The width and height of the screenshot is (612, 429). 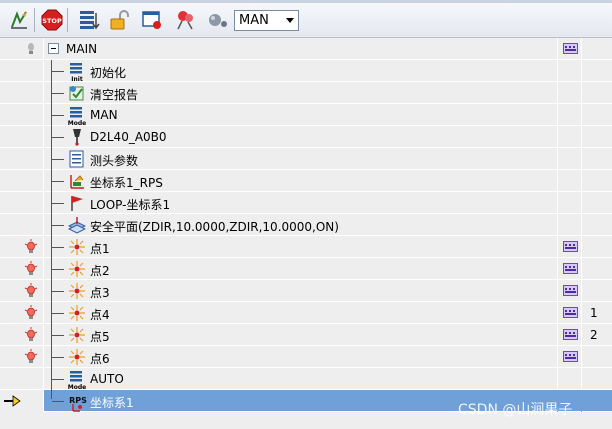 What do you see at coordinates (306, 203) in the screenshot?
I see `tree-row: LOOP-坐标系1` at bounding box center [306, 203].